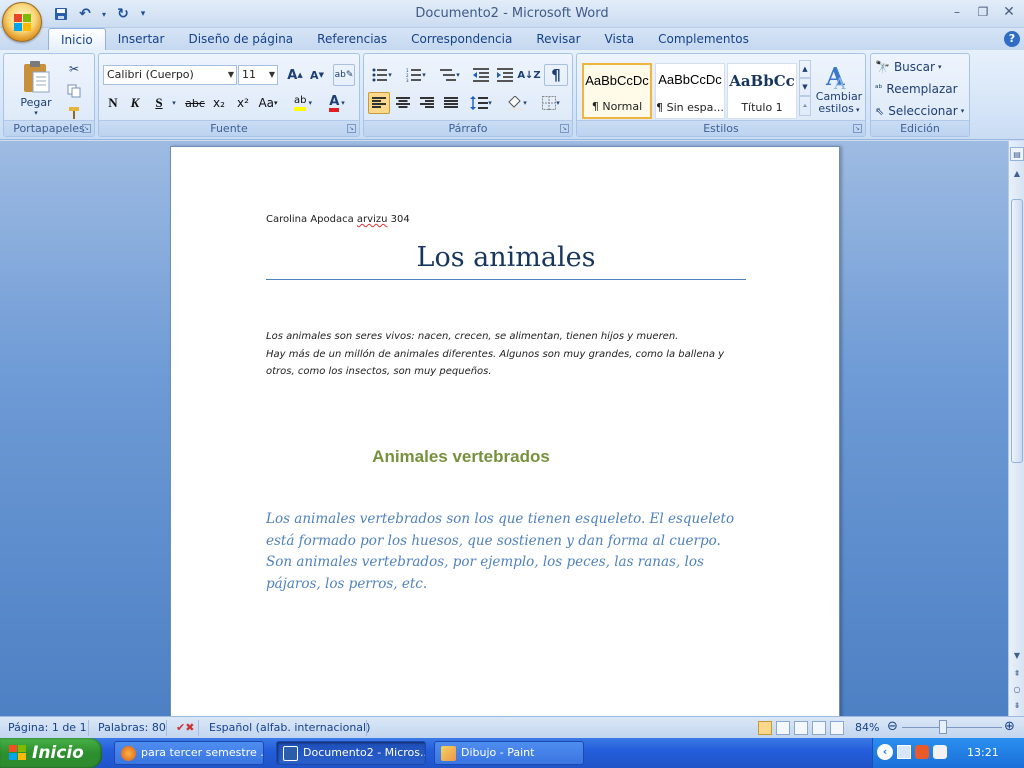 This screenshot has height=768, width=1024. I want to click on find-button: 🔭 Buscar ▾, so click(921, 67).